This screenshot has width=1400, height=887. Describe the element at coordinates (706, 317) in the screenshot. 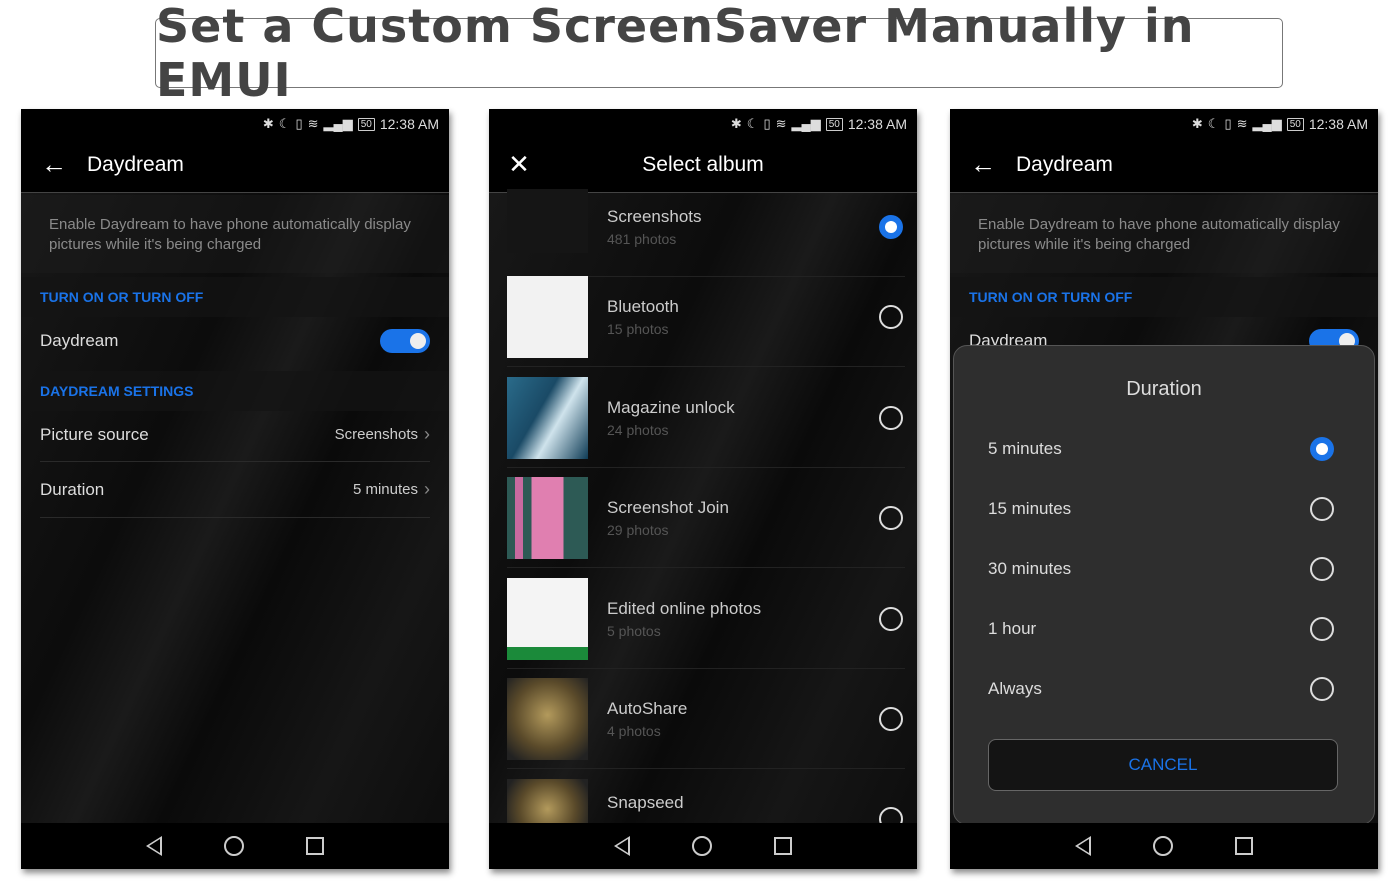

I see `album-item: Bluetooth 15 photos` at that location.